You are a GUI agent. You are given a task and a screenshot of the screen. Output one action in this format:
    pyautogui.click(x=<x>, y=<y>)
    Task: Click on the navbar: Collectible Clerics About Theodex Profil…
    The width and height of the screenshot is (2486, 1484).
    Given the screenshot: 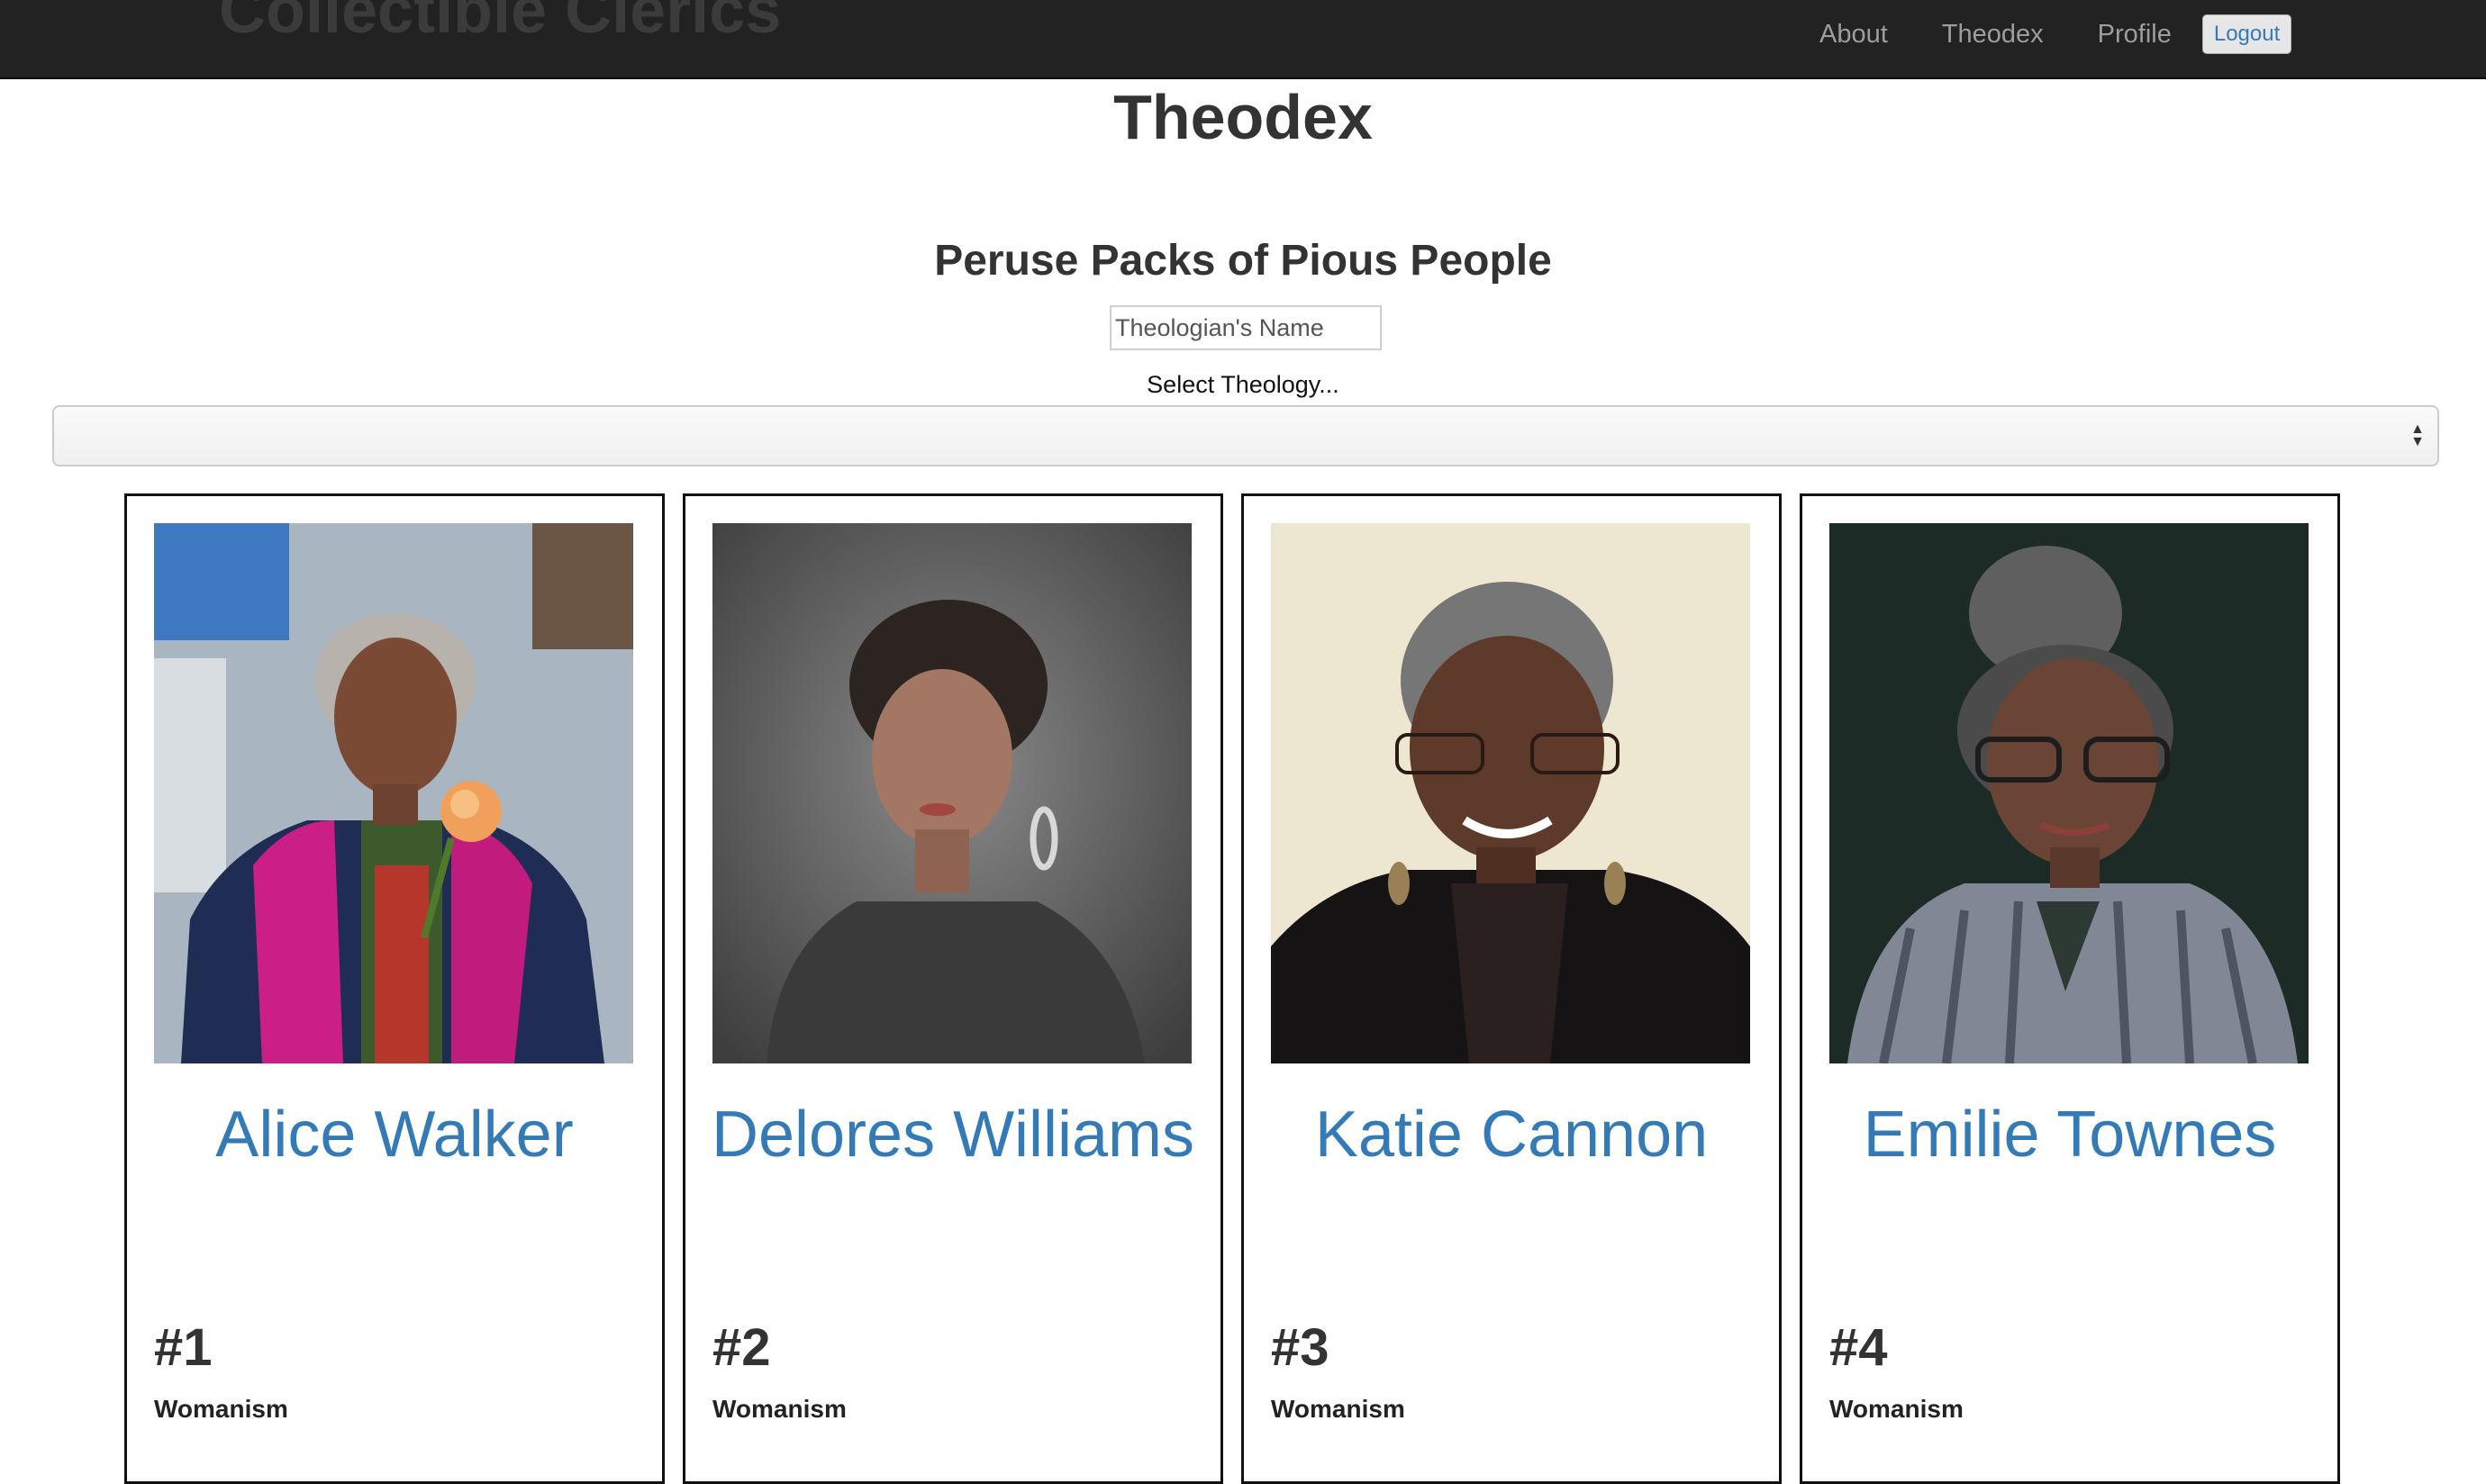 What is the action you would take?
    pyautogui.click(x=1243, y=40)
    